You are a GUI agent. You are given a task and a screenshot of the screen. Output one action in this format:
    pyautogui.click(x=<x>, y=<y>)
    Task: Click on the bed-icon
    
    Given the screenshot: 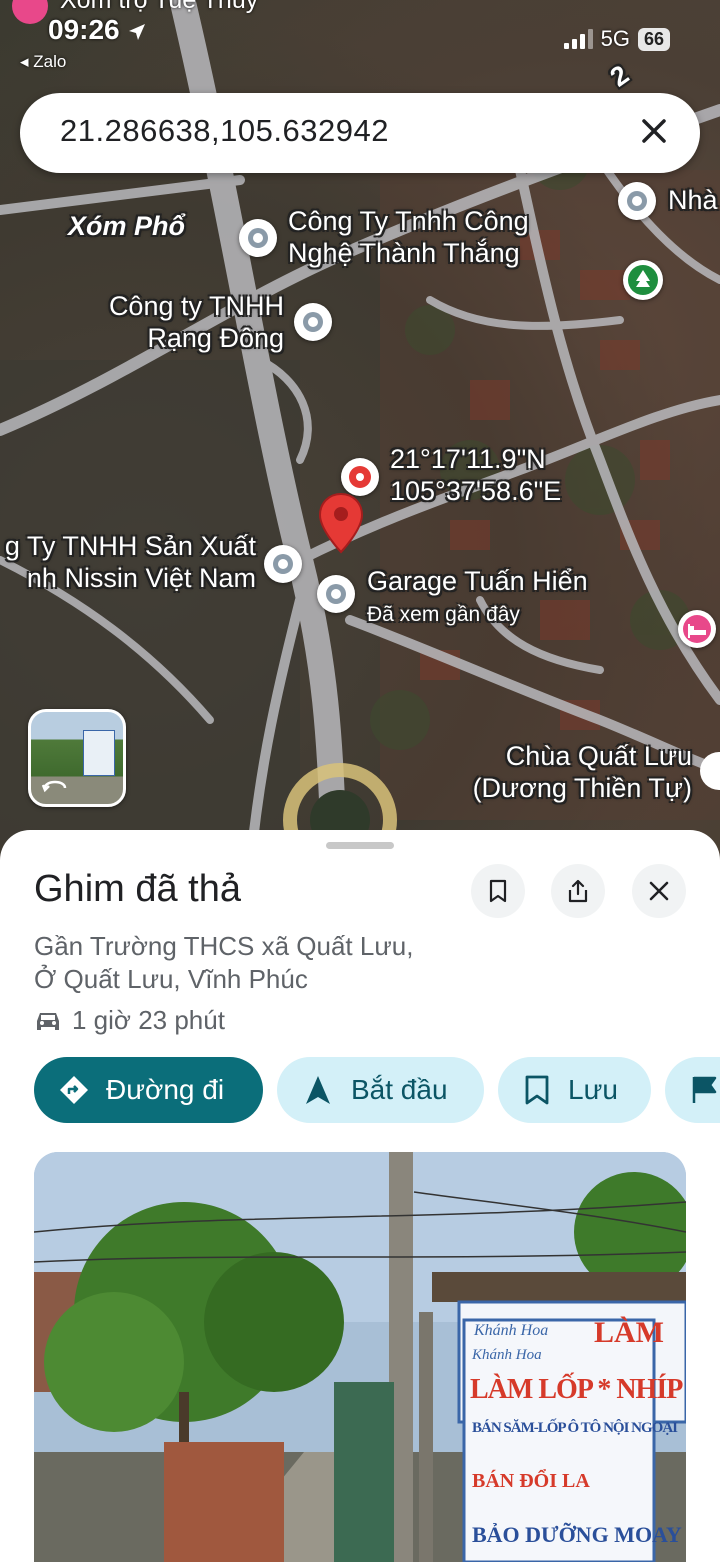 What is the action you would take?
    pyautogui.click(x=697, y=629)
    